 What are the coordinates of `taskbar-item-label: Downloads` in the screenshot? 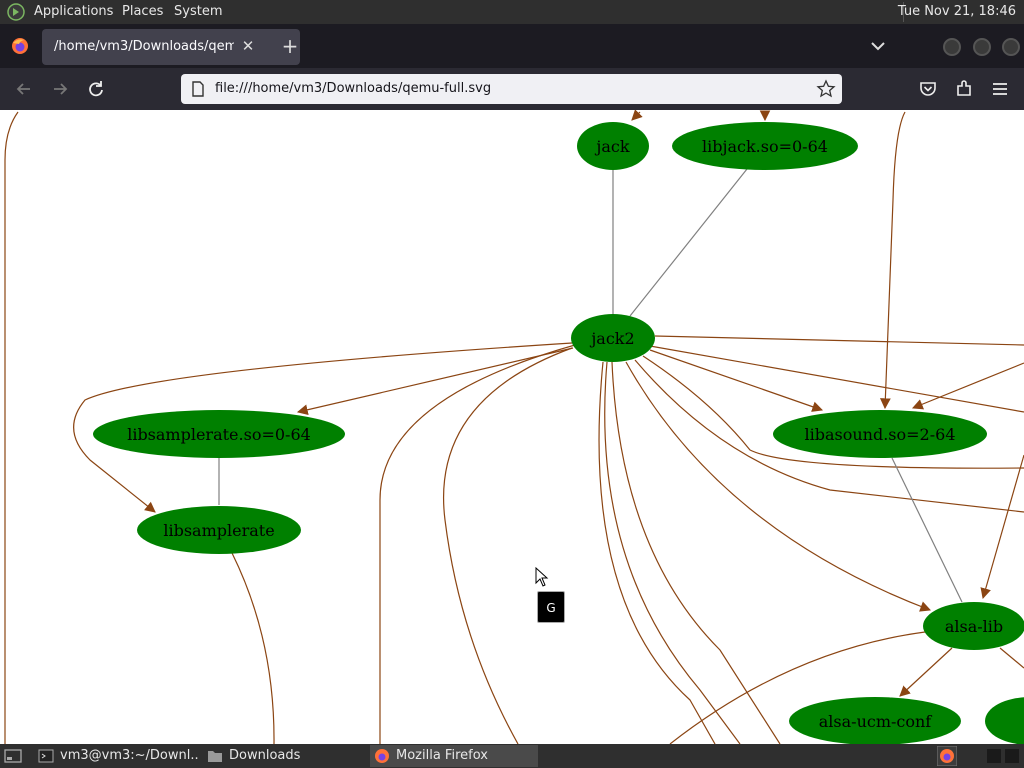 It's located at (265, 755).